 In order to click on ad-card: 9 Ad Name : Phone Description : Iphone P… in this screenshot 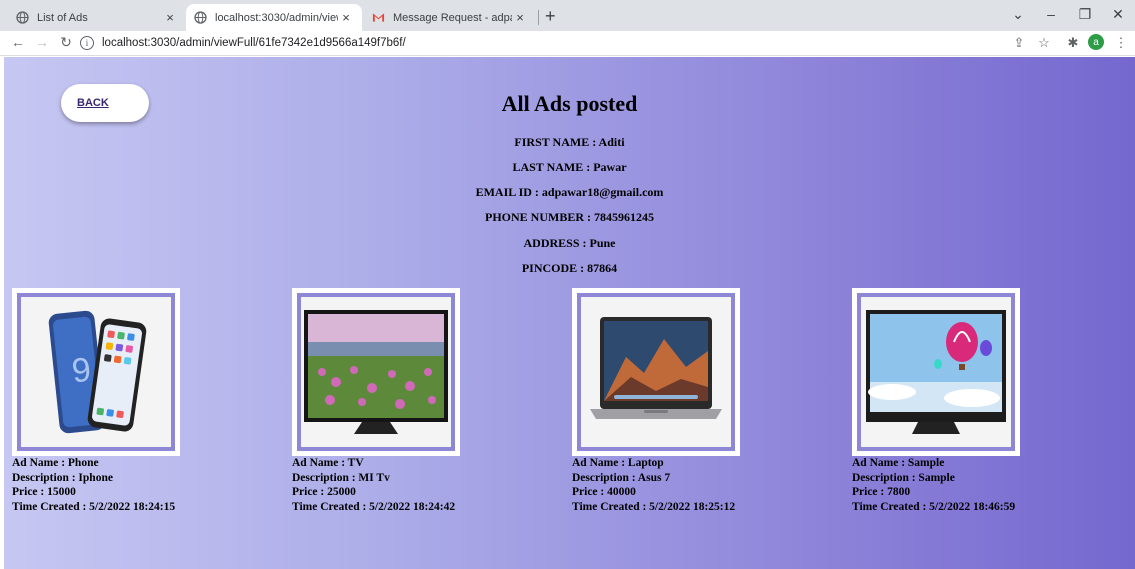, I will do `click(97, 401)`.